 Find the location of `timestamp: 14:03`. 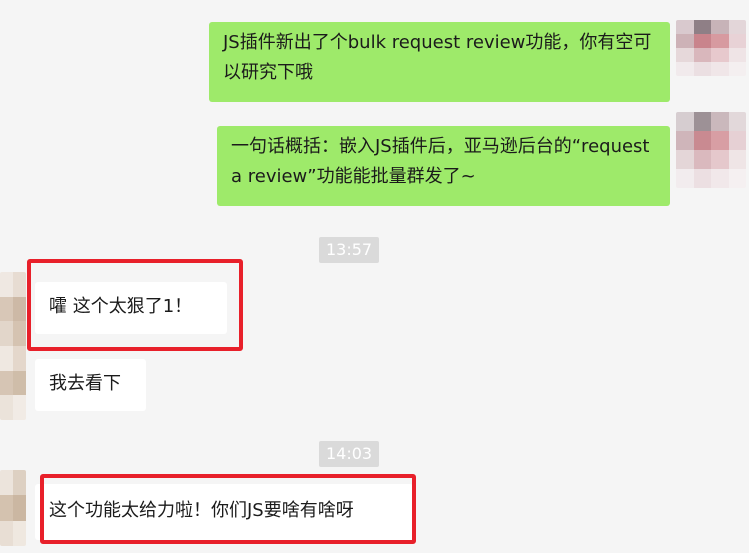

timestamp: 14:03 is located at coordinates (349, 454).